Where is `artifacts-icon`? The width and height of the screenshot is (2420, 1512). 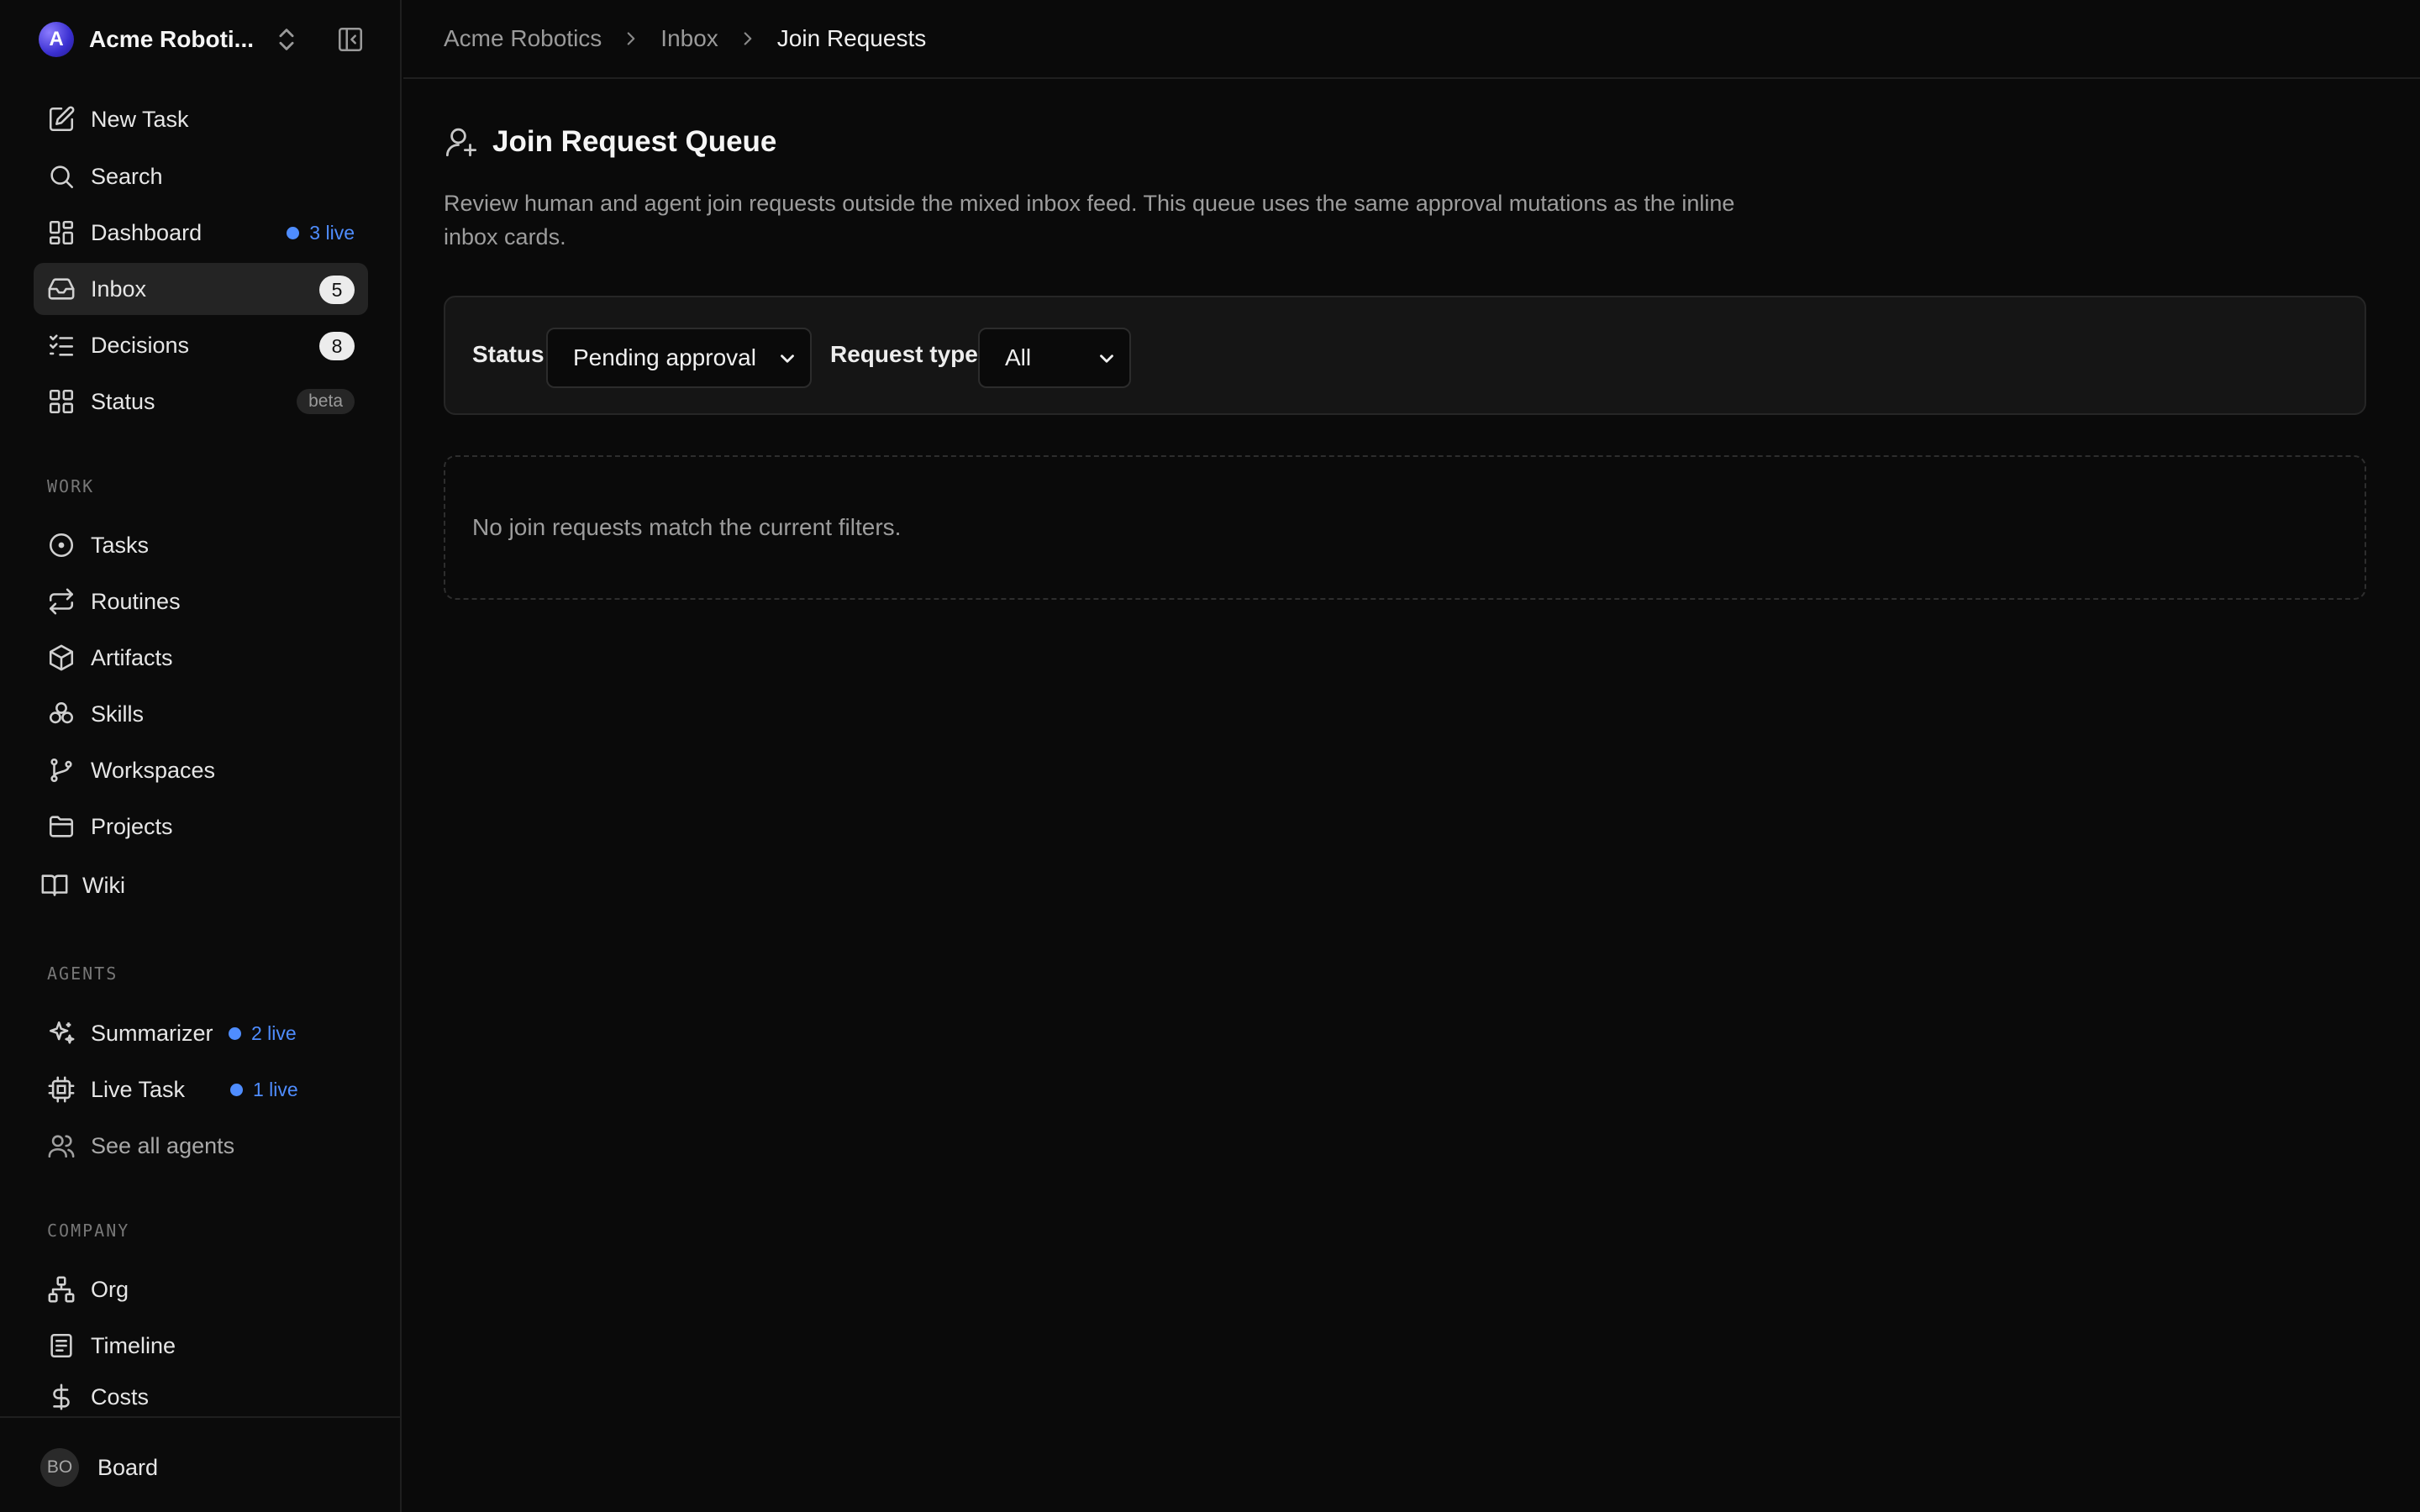
artifacts-icon is located at coordinates (62, 657).